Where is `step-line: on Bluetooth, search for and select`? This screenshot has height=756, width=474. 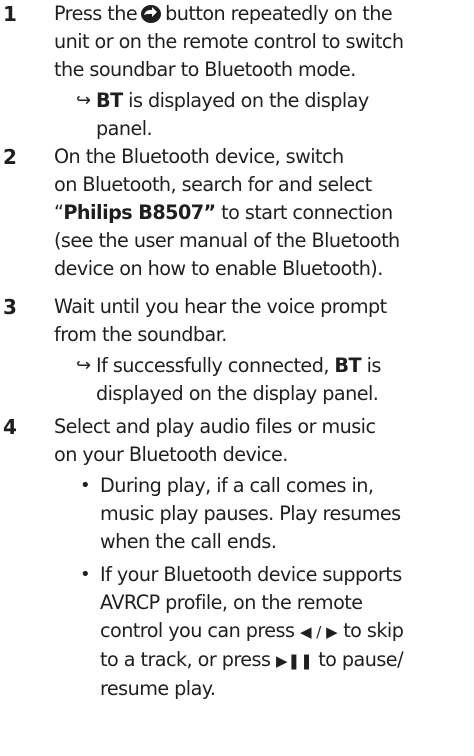 step-line: on Bluetooth, search for and select is located at coordinates (213, 184).